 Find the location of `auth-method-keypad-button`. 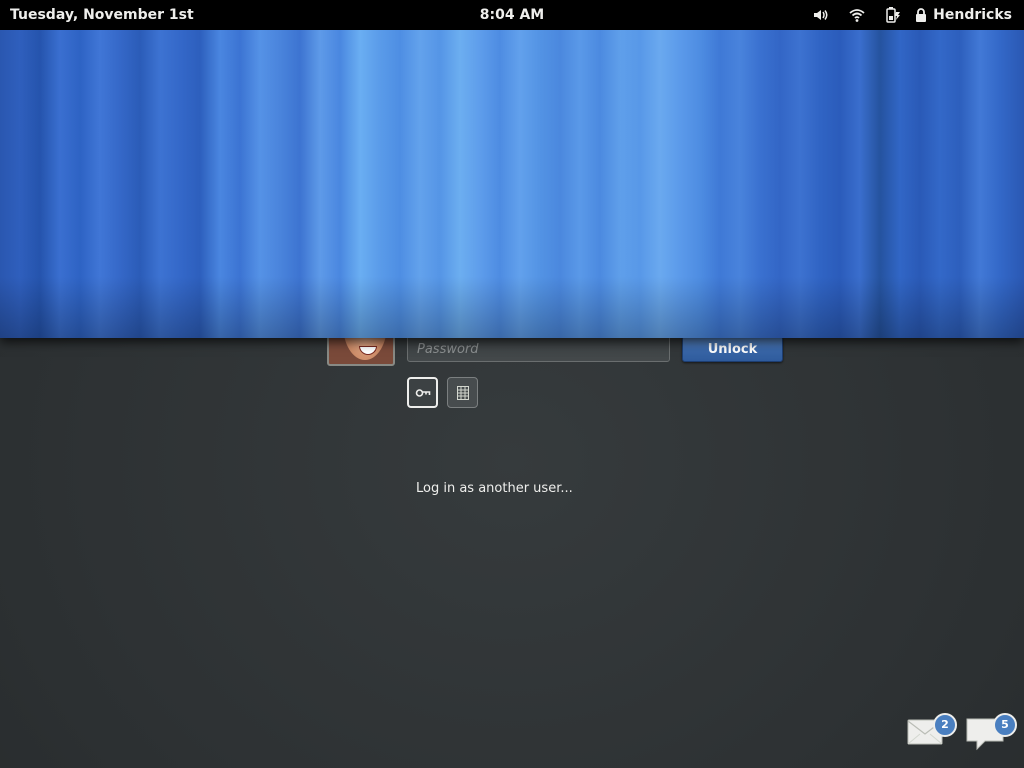

auth-method-keypad-button is located at coordinates (462, 392).